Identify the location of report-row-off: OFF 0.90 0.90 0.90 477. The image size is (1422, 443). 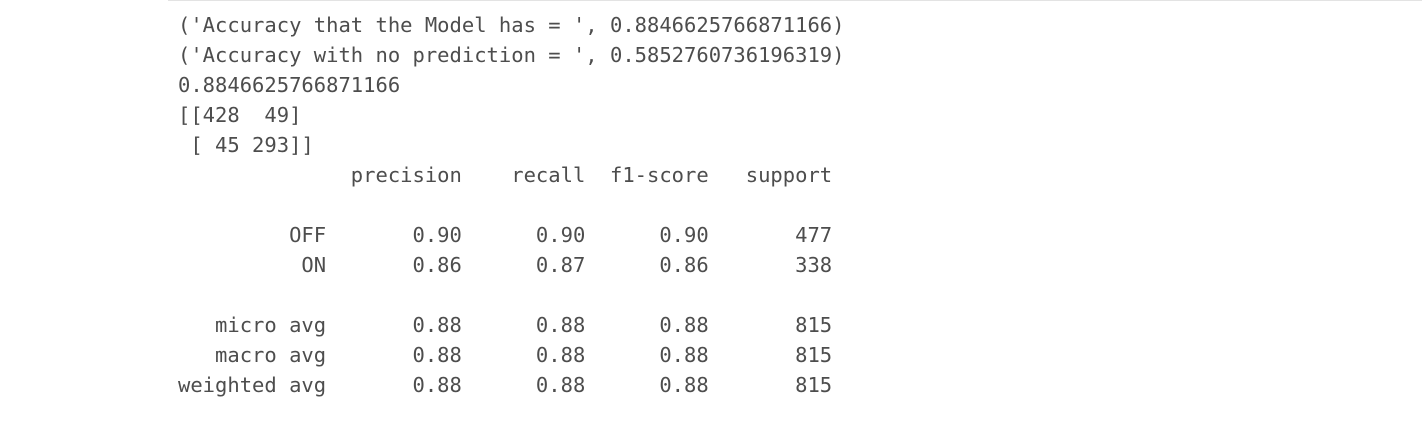
(505, 235).